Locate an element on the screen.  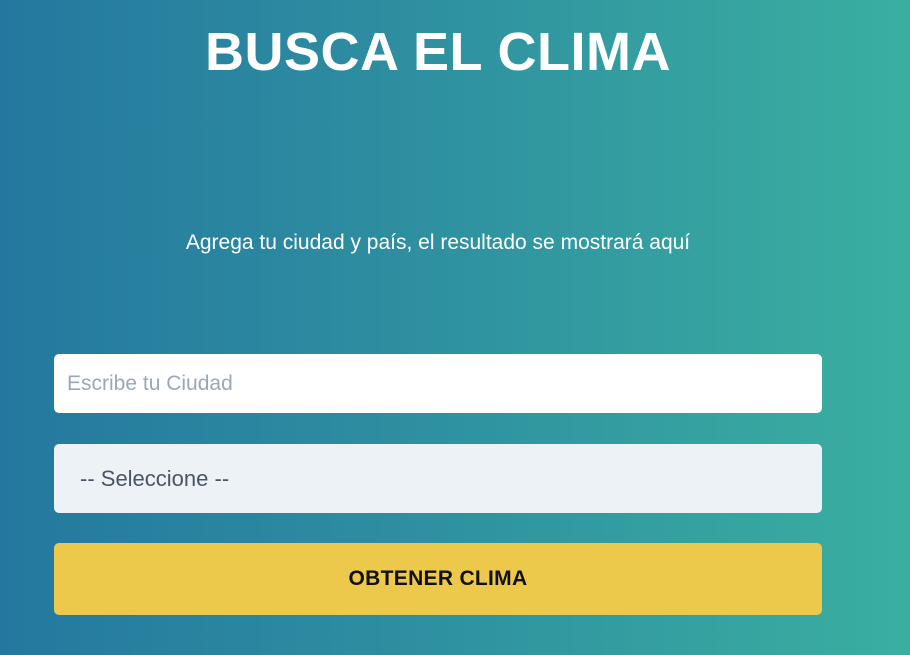
country-select: -- Seleccione -- is located at coordinates (438, 478).